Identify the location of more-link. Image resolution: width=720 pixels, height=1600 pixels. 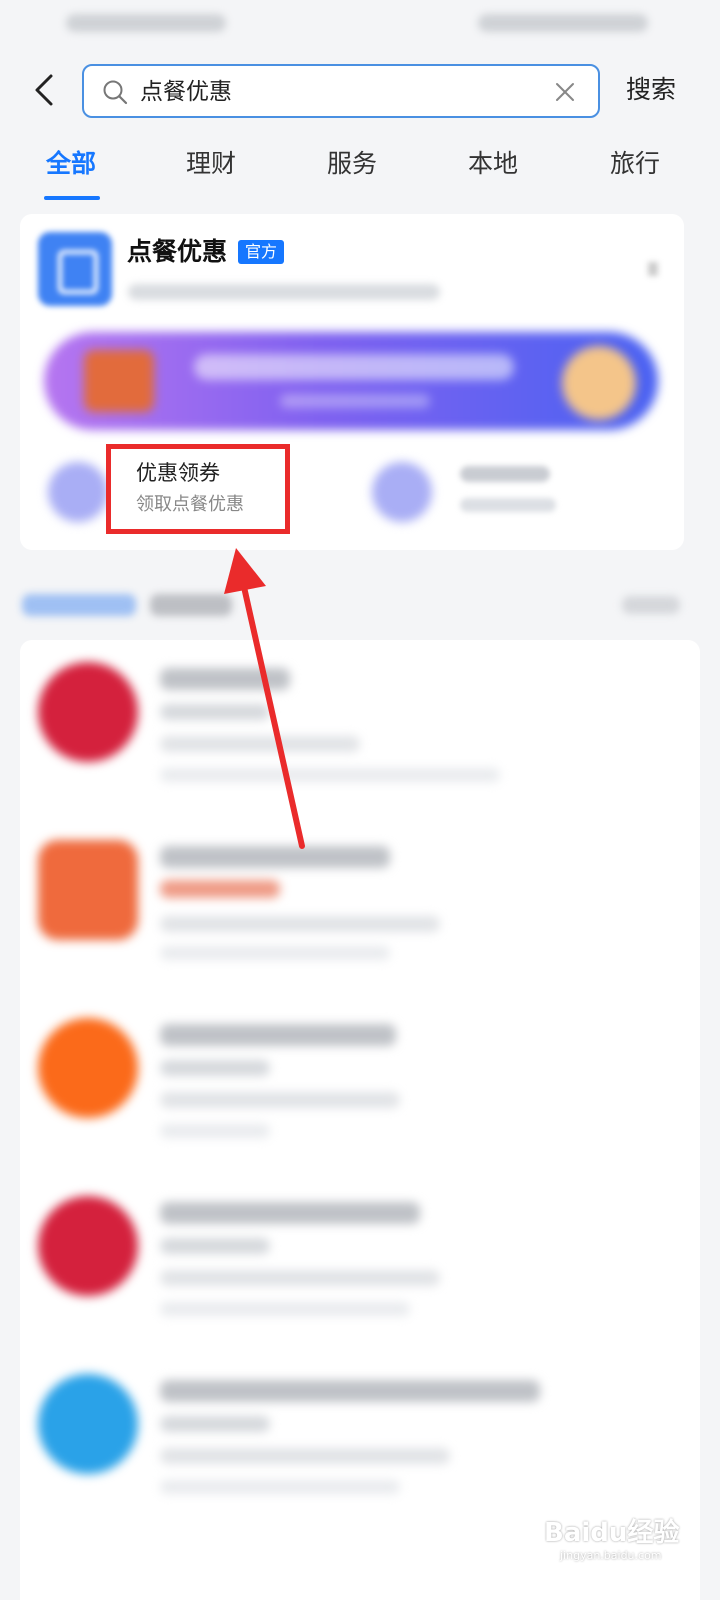
(651, 605).